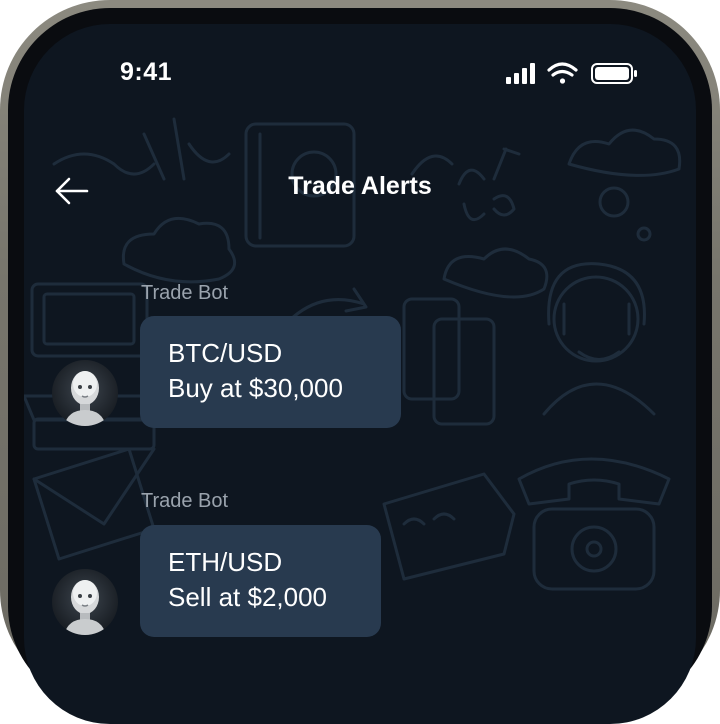  I want to click on battery-icon, so click(614, 73).